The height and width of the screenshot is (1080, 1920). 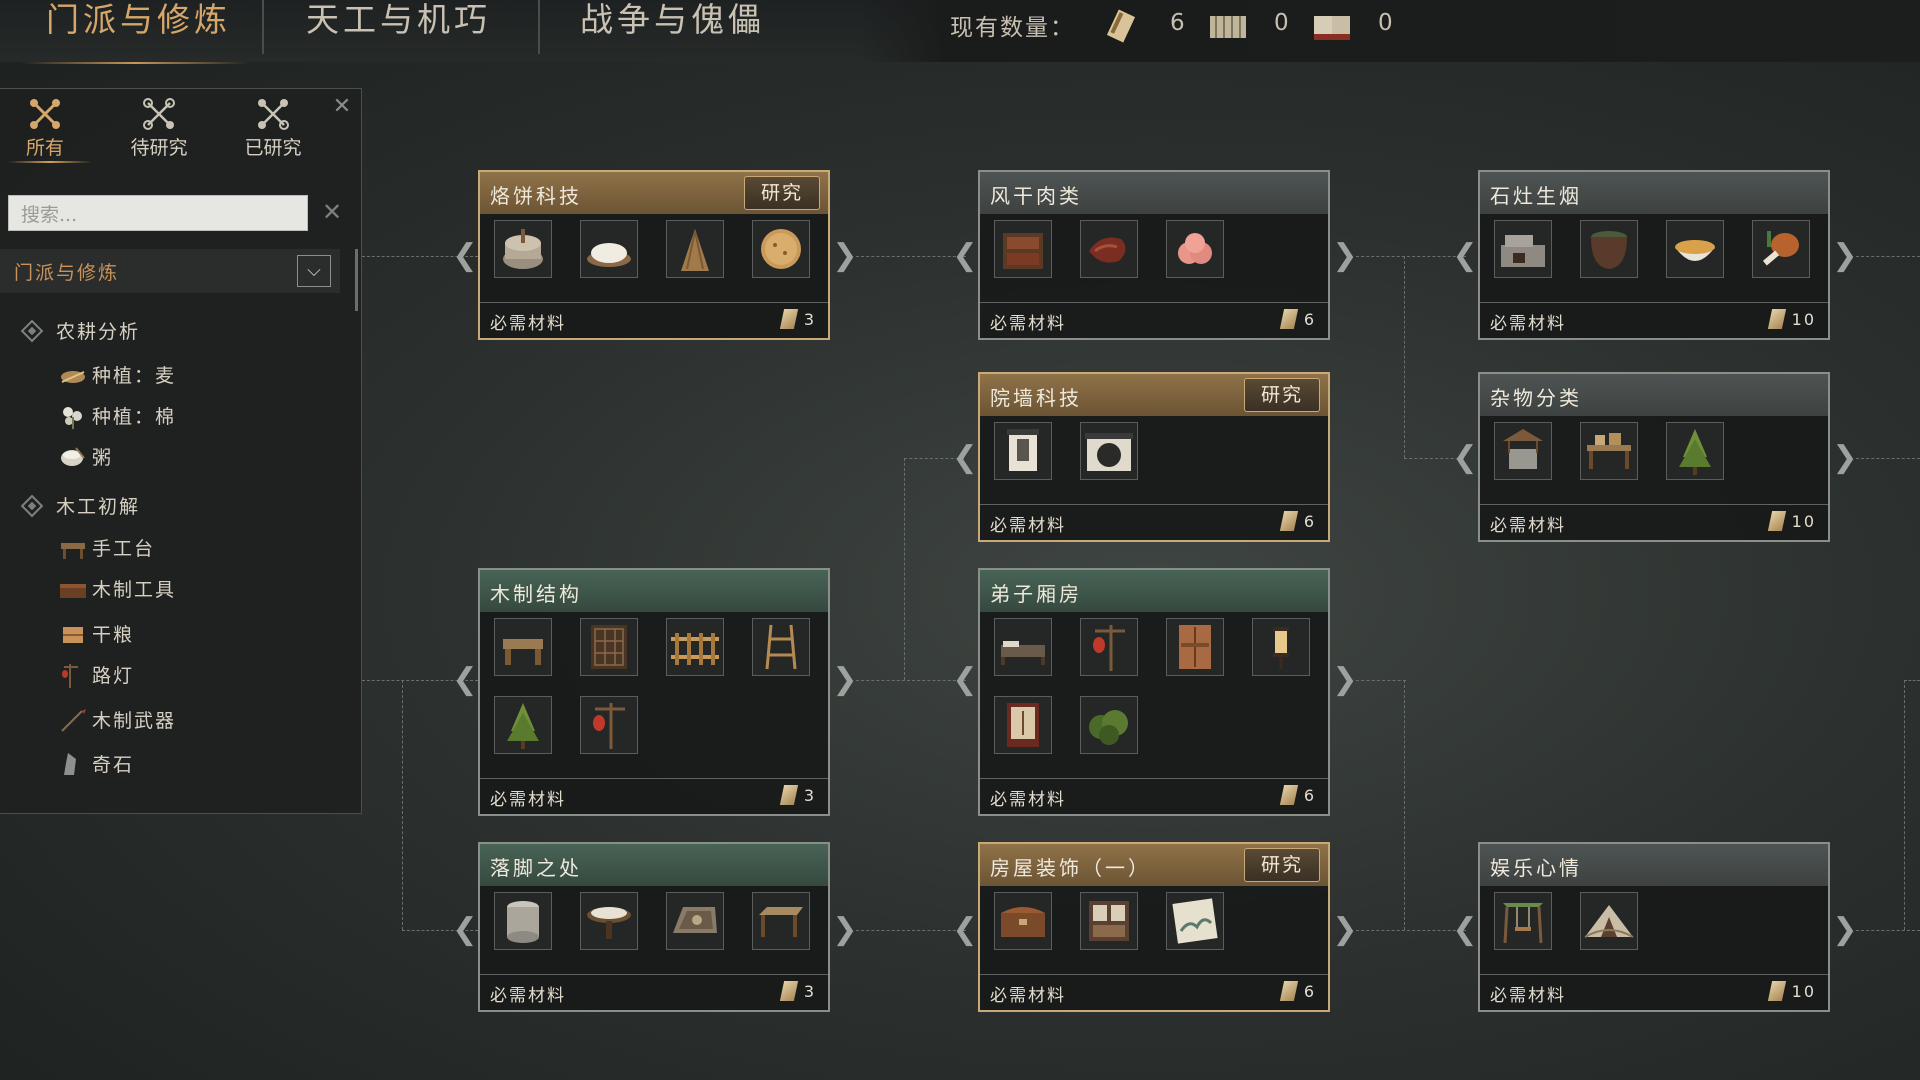 I want to click on cost-value: 3, so click(x=797, y=991).